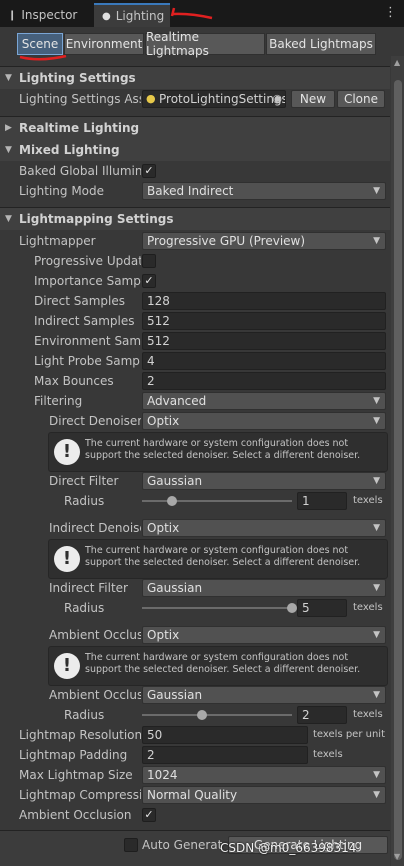  I want to click on clone-button: Clone, so click(361, 99).